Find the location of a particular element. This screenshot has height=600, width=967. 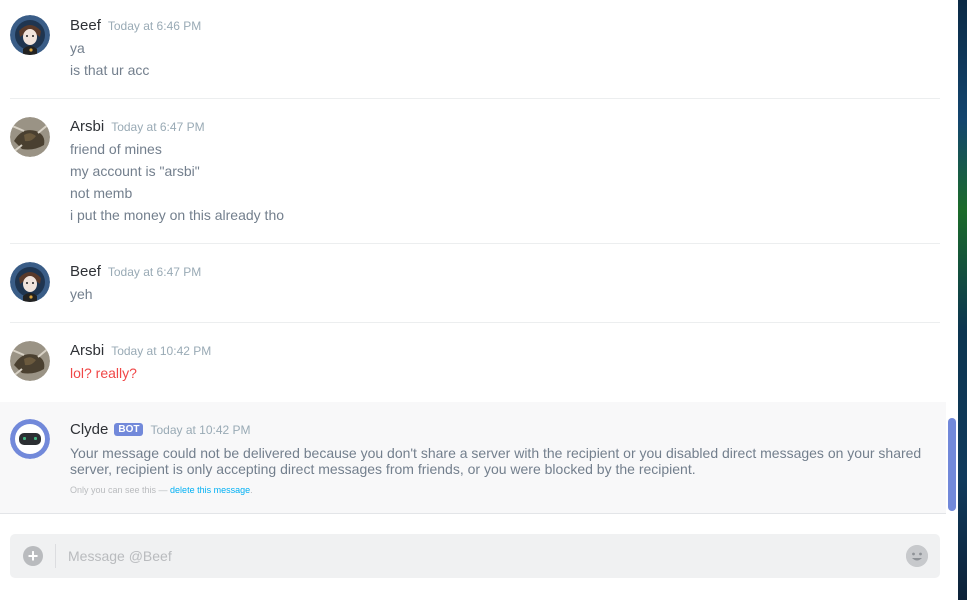

clyde-avatar is located at coordinates (30, 439).